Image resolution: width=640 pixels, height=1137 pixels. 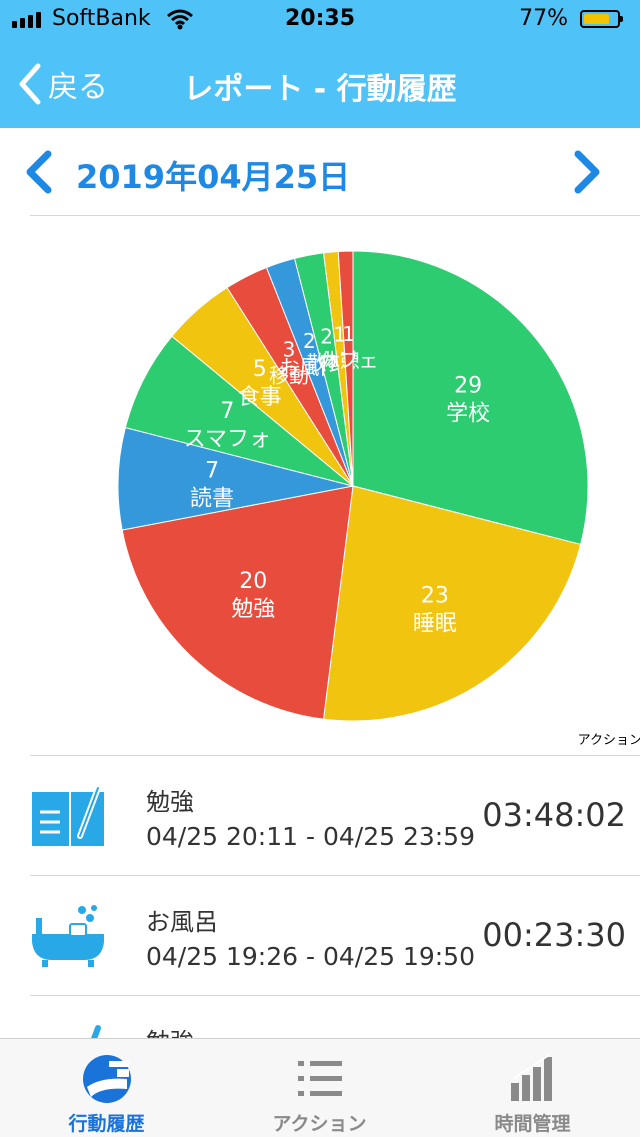 What do you see at coordinates (319, 1124) in the screenshot?
I see `tab-actions-label: アクション` at bounding box center [319, 1124].